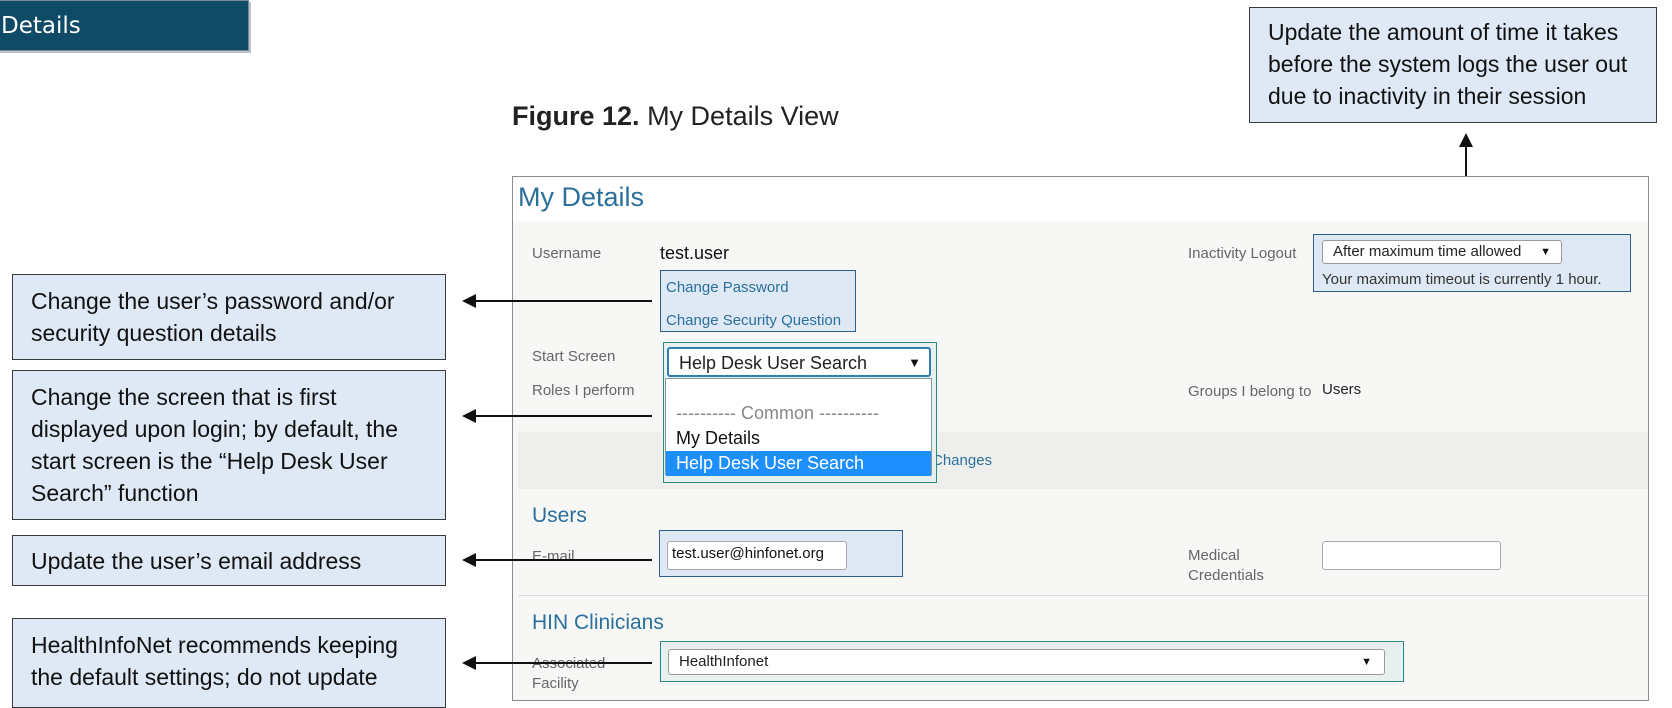 This screenshot has width=1672, height=708. Describe the element at coordinates (576, 116) in the screenshot. I see `figure-label: Figure 12.` at that location.